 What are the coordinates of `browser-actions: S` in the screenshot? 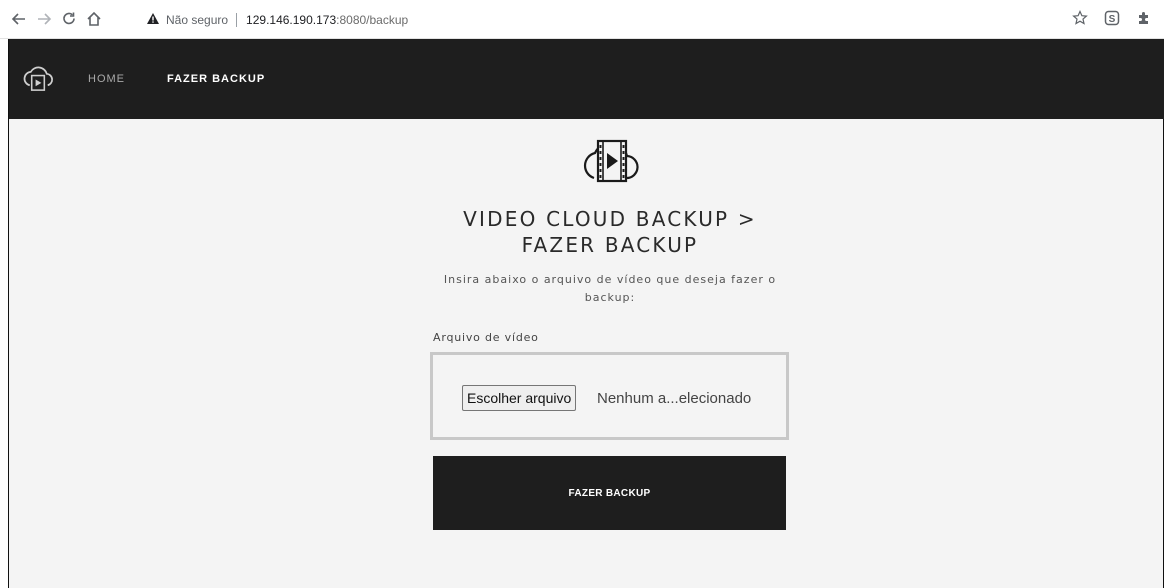 It's located at (1112, 18).